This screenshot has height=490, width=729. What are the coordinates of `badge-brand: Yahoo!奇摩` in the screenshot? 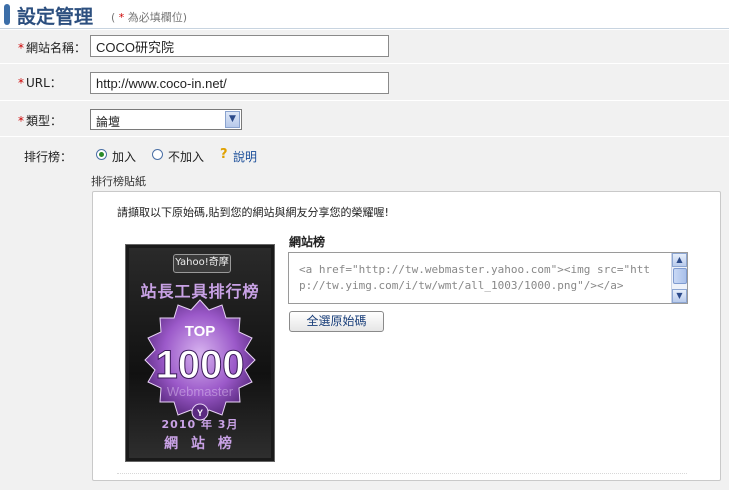 It's located at (202, 263).